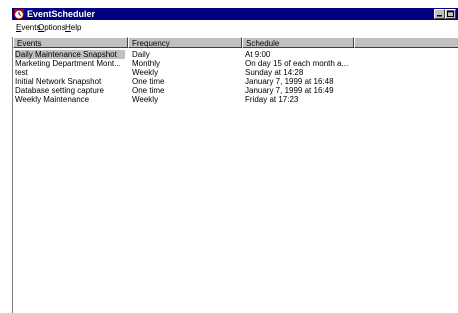  I want to click on maximize-icon, so click(450, 13).